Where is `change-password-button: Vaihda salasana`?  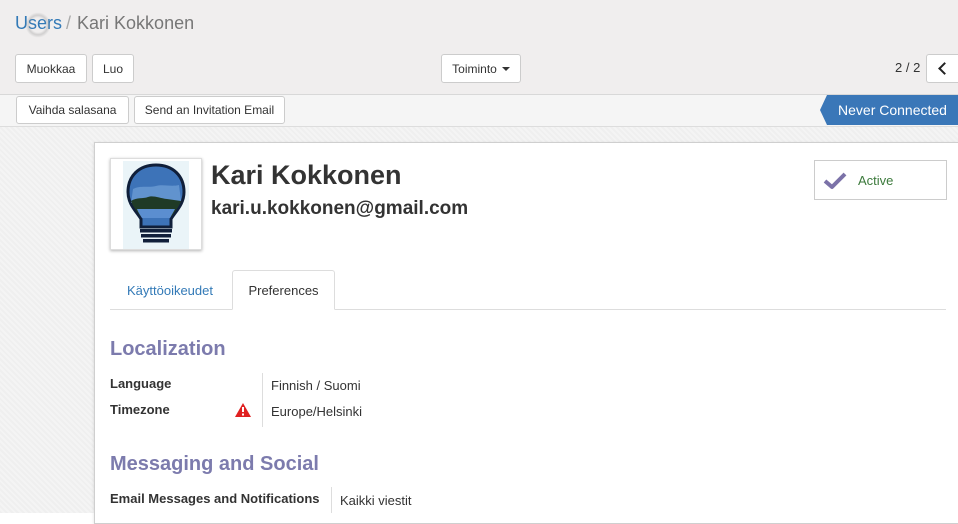 change-password-button: Vaihda salasana is located at coordinates (72, 110).